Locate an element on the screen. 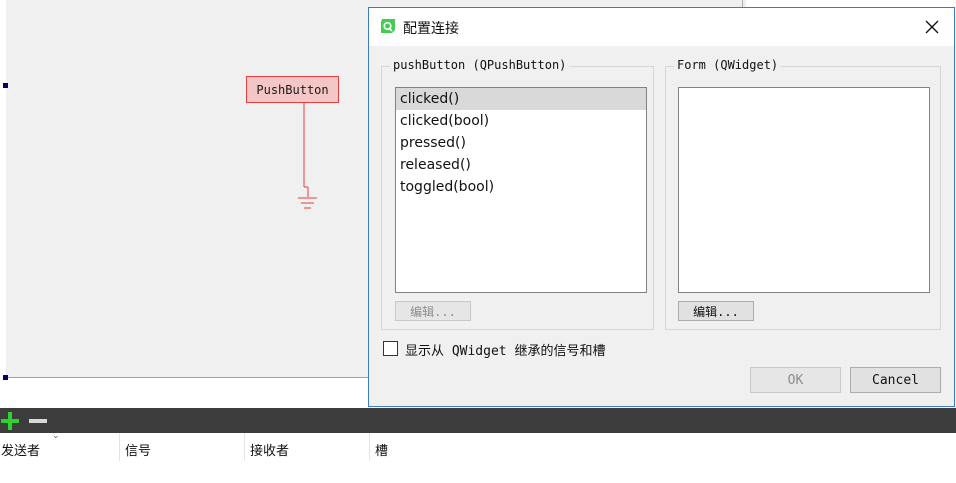 The width and height of the screenshot is (956, 483). slot-list is located at coordinates (804, 190).